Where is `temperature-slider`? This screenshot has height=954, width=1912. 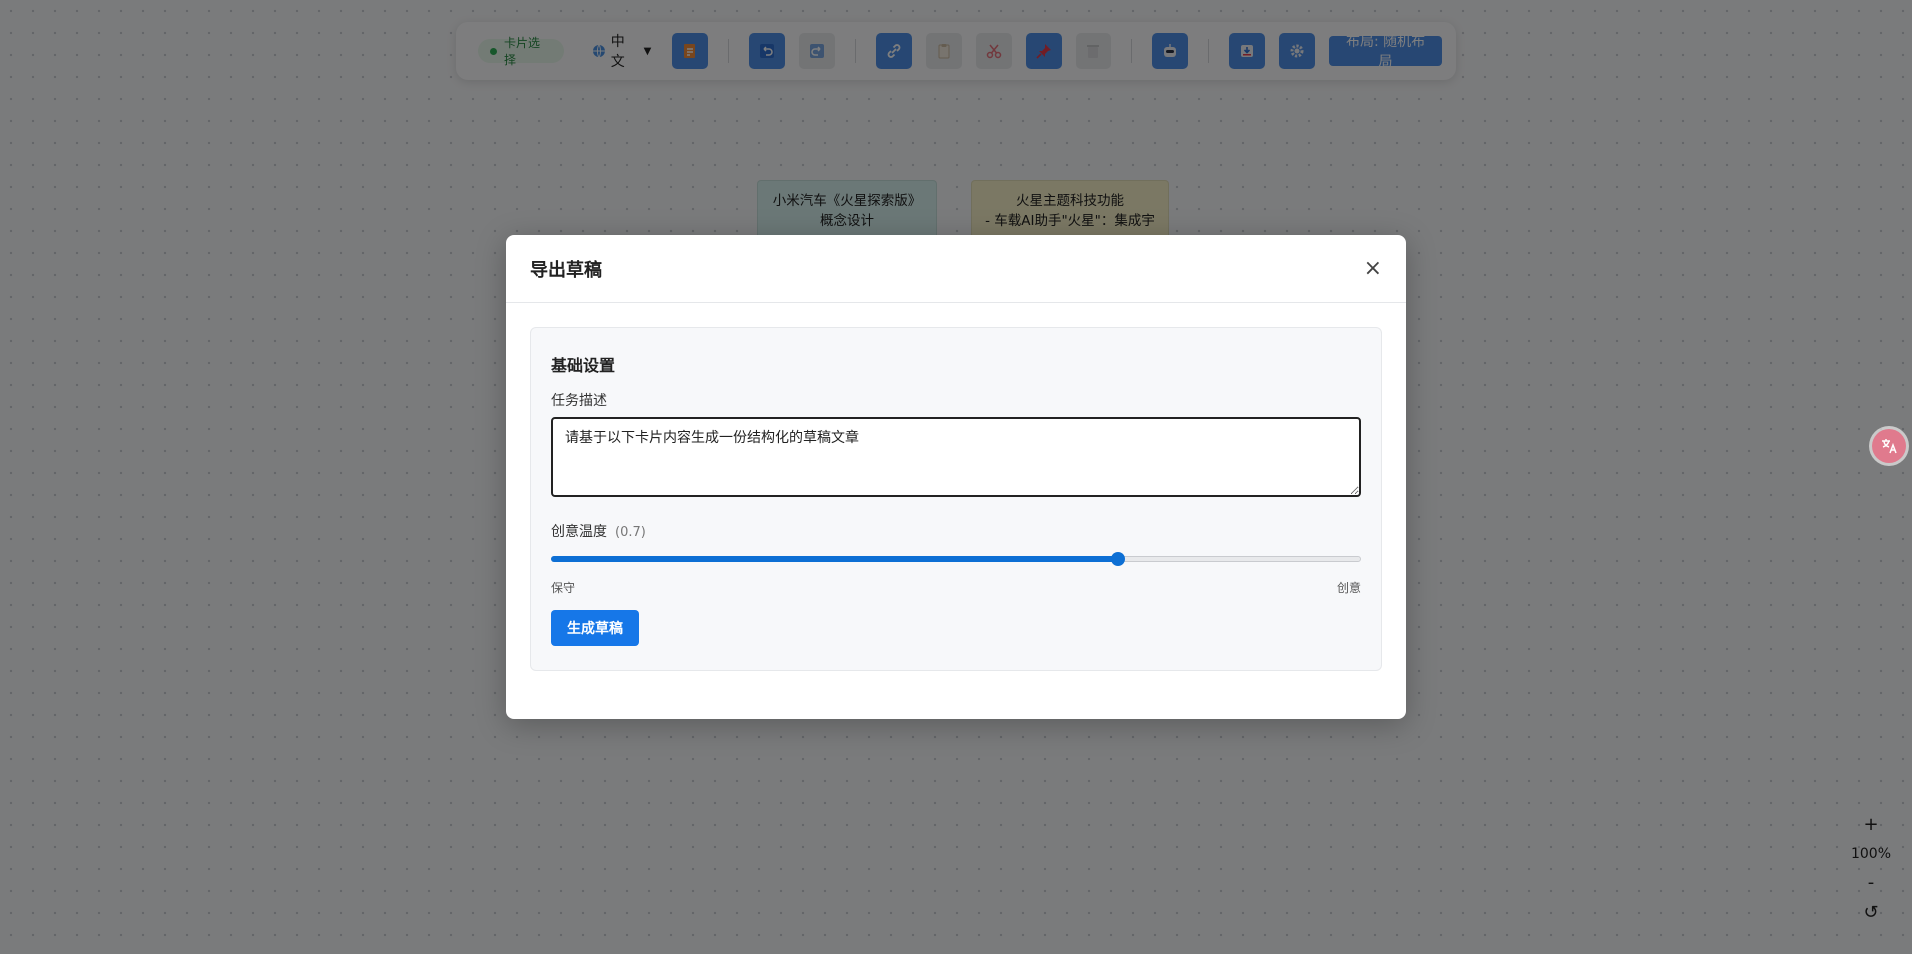
temperature-slider is located at coordinates (956, 559).